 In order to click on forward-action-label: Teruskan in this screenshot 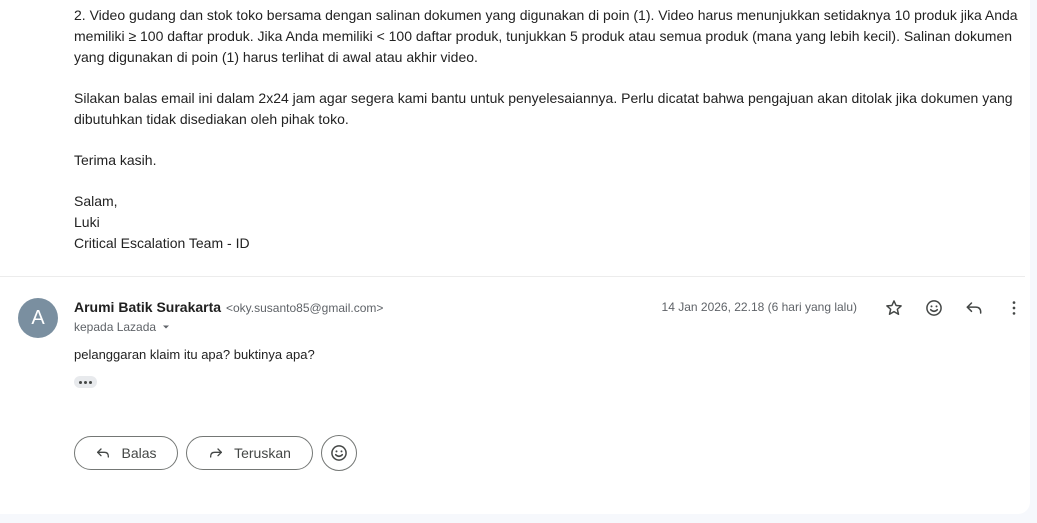, I will do `click(262, 453)`.